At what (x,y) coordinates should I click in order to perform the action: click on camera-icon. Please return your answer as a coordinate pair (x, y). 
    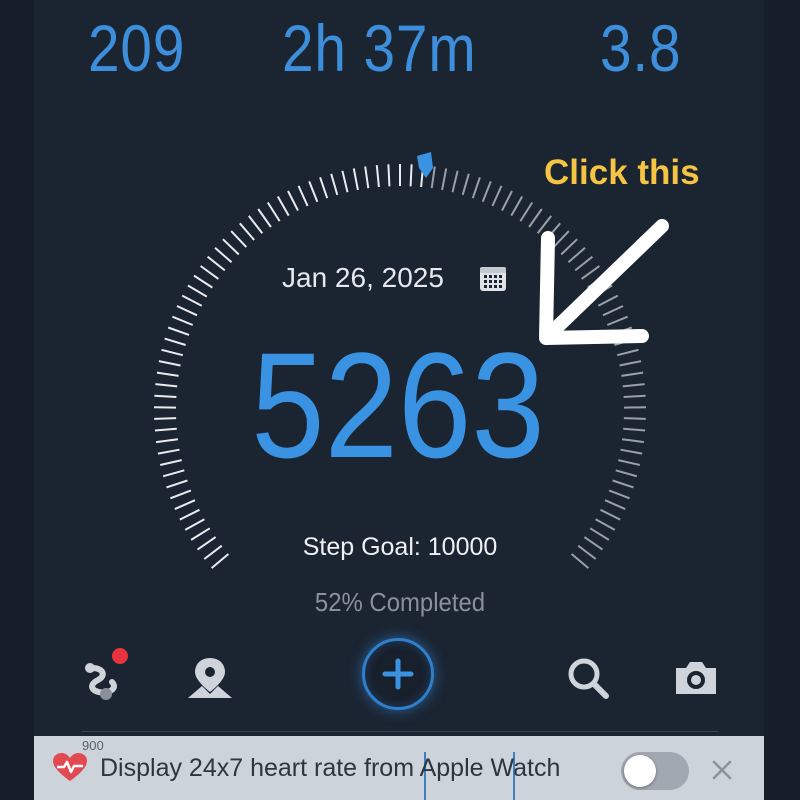
    Looking at the image, I should click on (696, 678).